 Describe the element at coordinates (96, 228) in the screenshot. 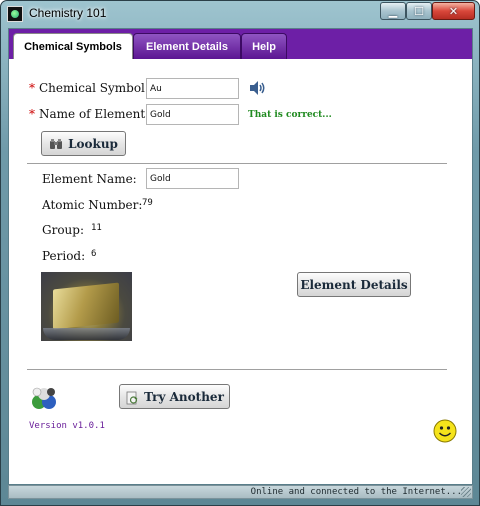

I see `group-value: 11` at that location.